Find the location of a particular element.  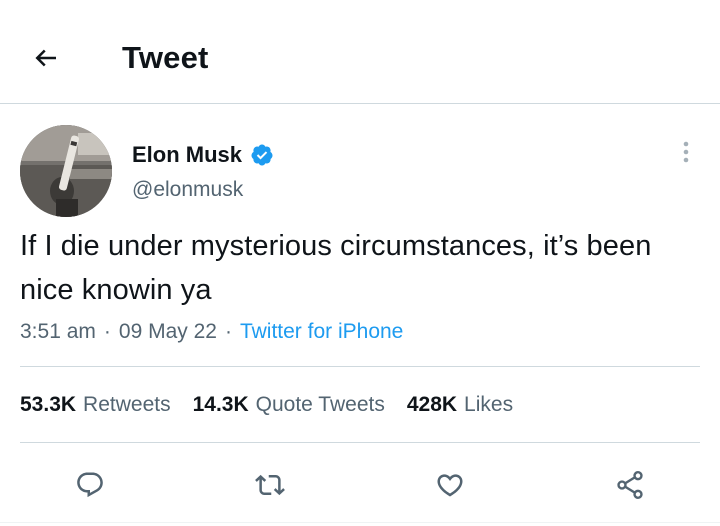

tweet-metadata: 3:51 am · 09 May 22 · Twitter for iPhone is located at coordinates (211, 332).